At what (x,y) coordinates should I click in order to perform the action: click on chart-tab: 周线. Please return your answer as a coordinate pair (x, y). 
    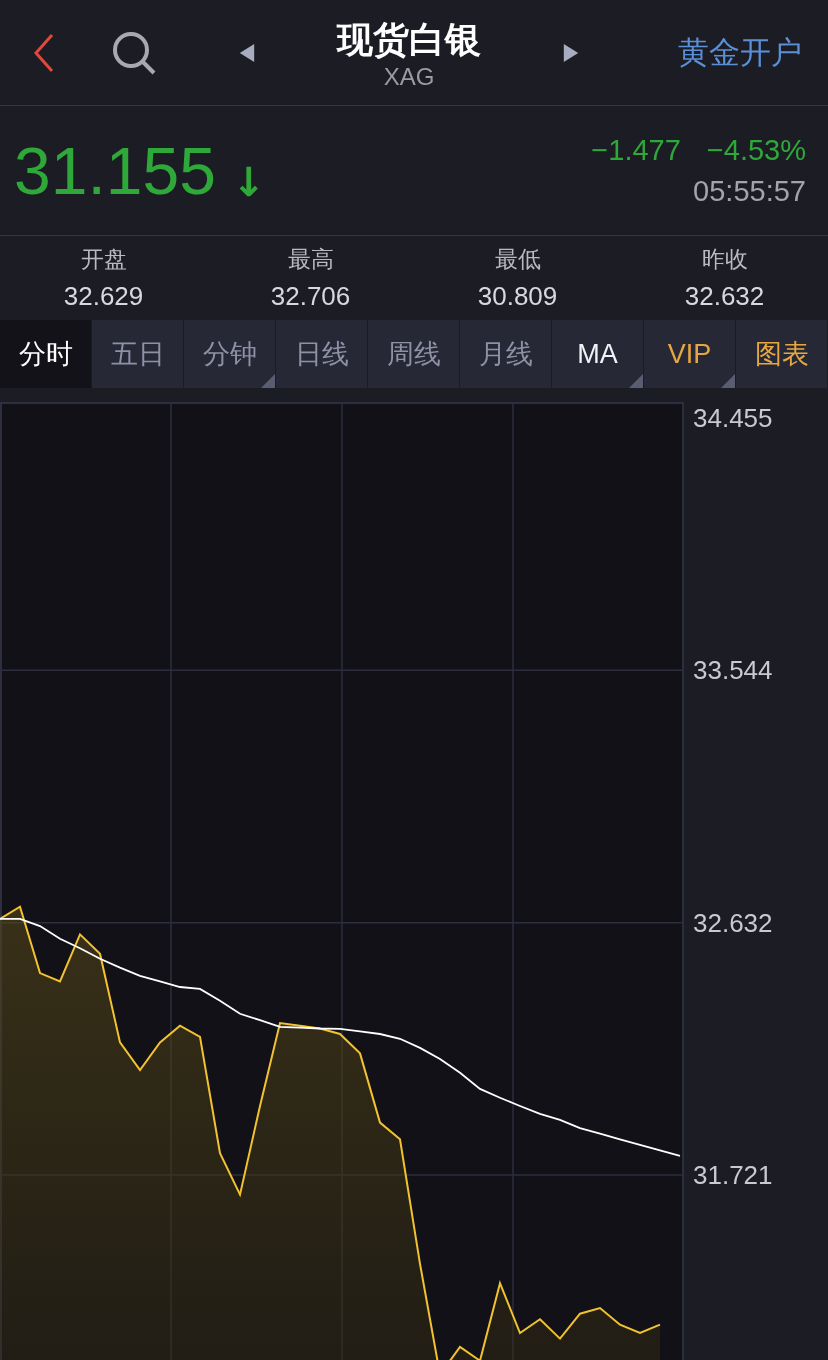
    Looking at the image, I should click on (414, 354).